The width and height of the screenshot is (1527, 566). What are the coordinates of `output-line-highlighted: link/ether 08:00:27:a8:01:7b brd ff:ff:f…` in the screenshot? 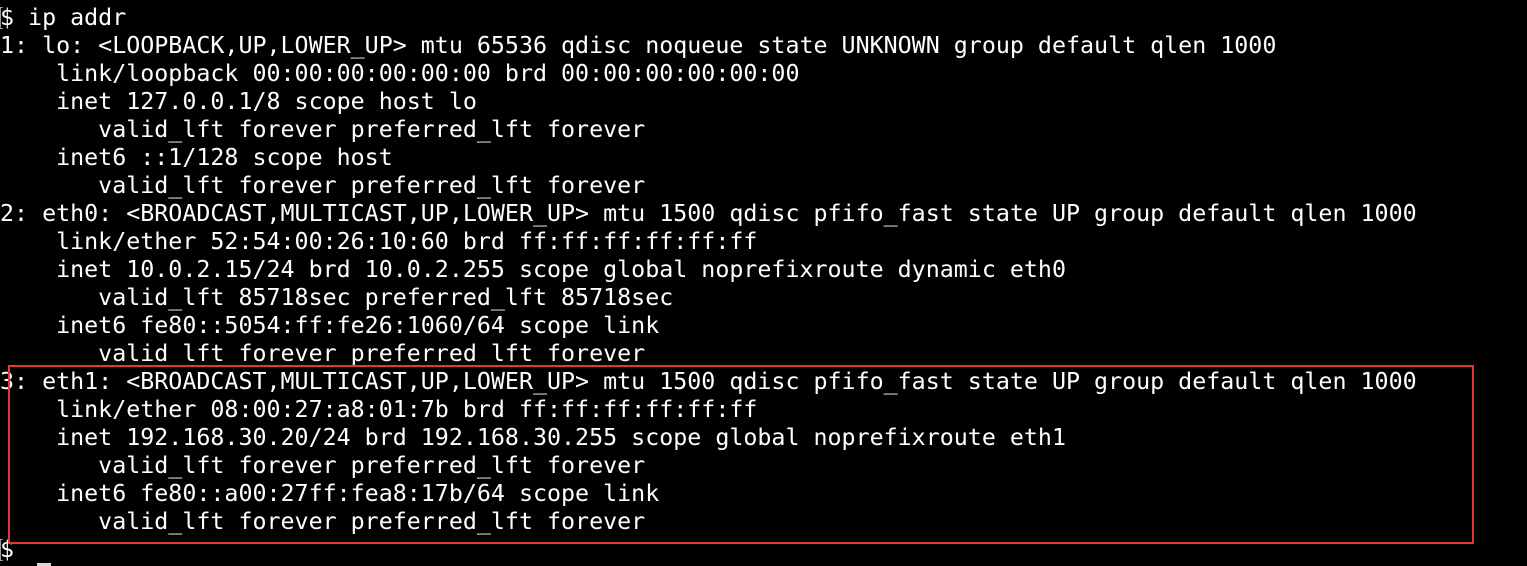 It's located at (379, 409).